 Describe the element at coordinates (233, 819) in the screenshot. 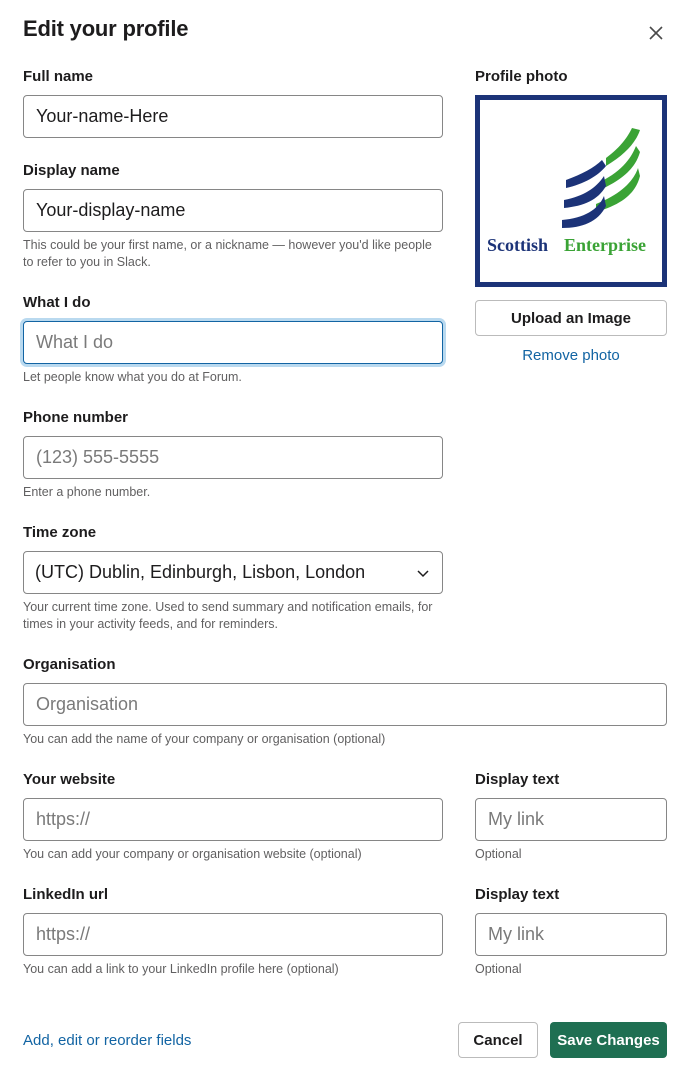

I see `website-input: https://` at that location.